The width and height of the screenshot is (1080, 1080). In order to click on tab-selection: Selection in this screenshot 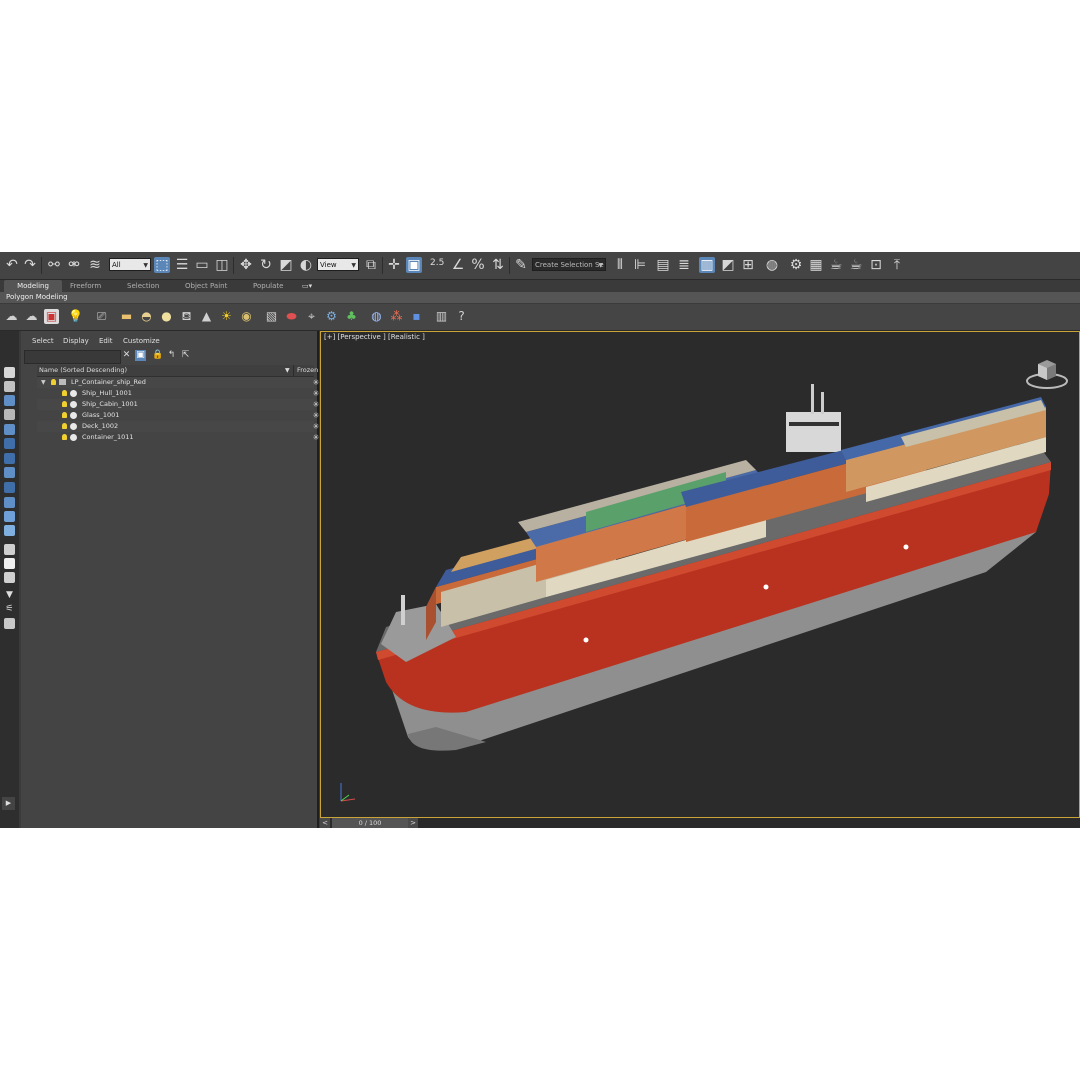, I will do `click(143, 286)`.